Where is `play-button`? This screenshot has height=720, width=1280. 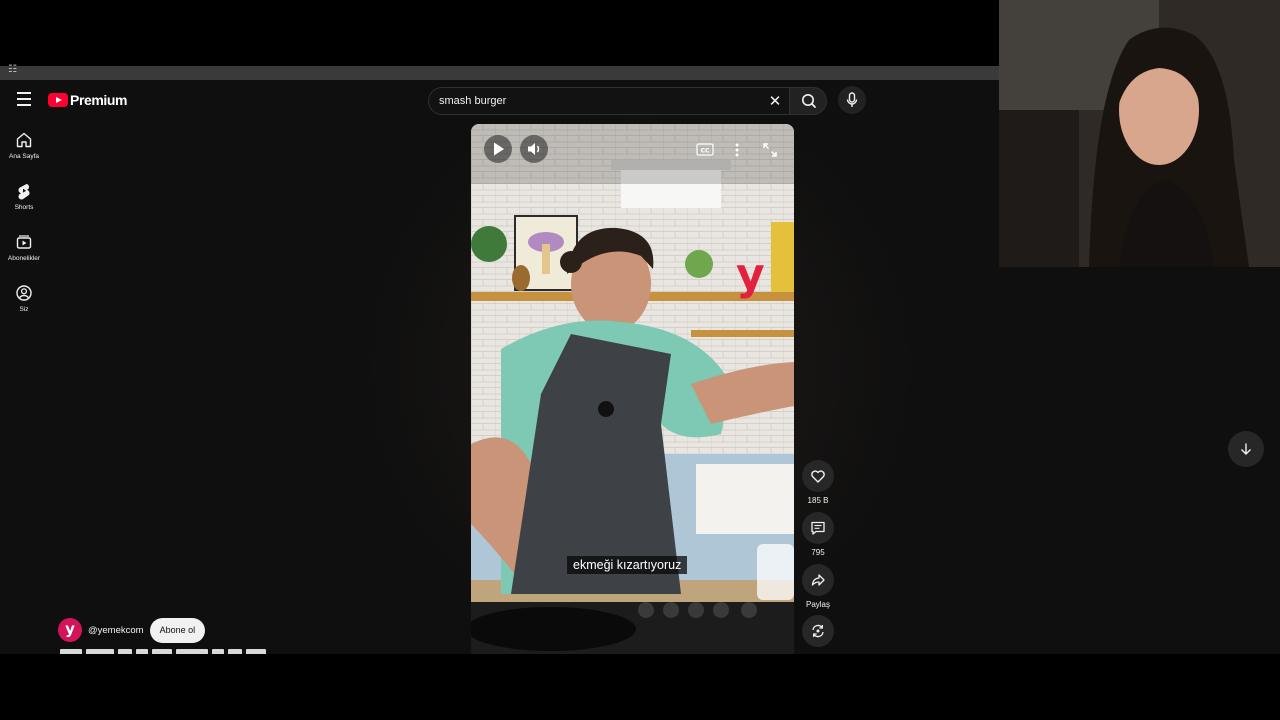
play-button is located at coordinates (498, 149).